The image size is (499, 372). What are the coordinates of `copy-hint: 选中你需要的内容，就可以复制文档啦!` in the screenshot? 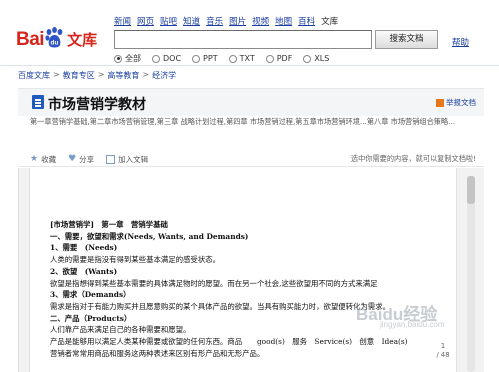 It's located at (413, 158).